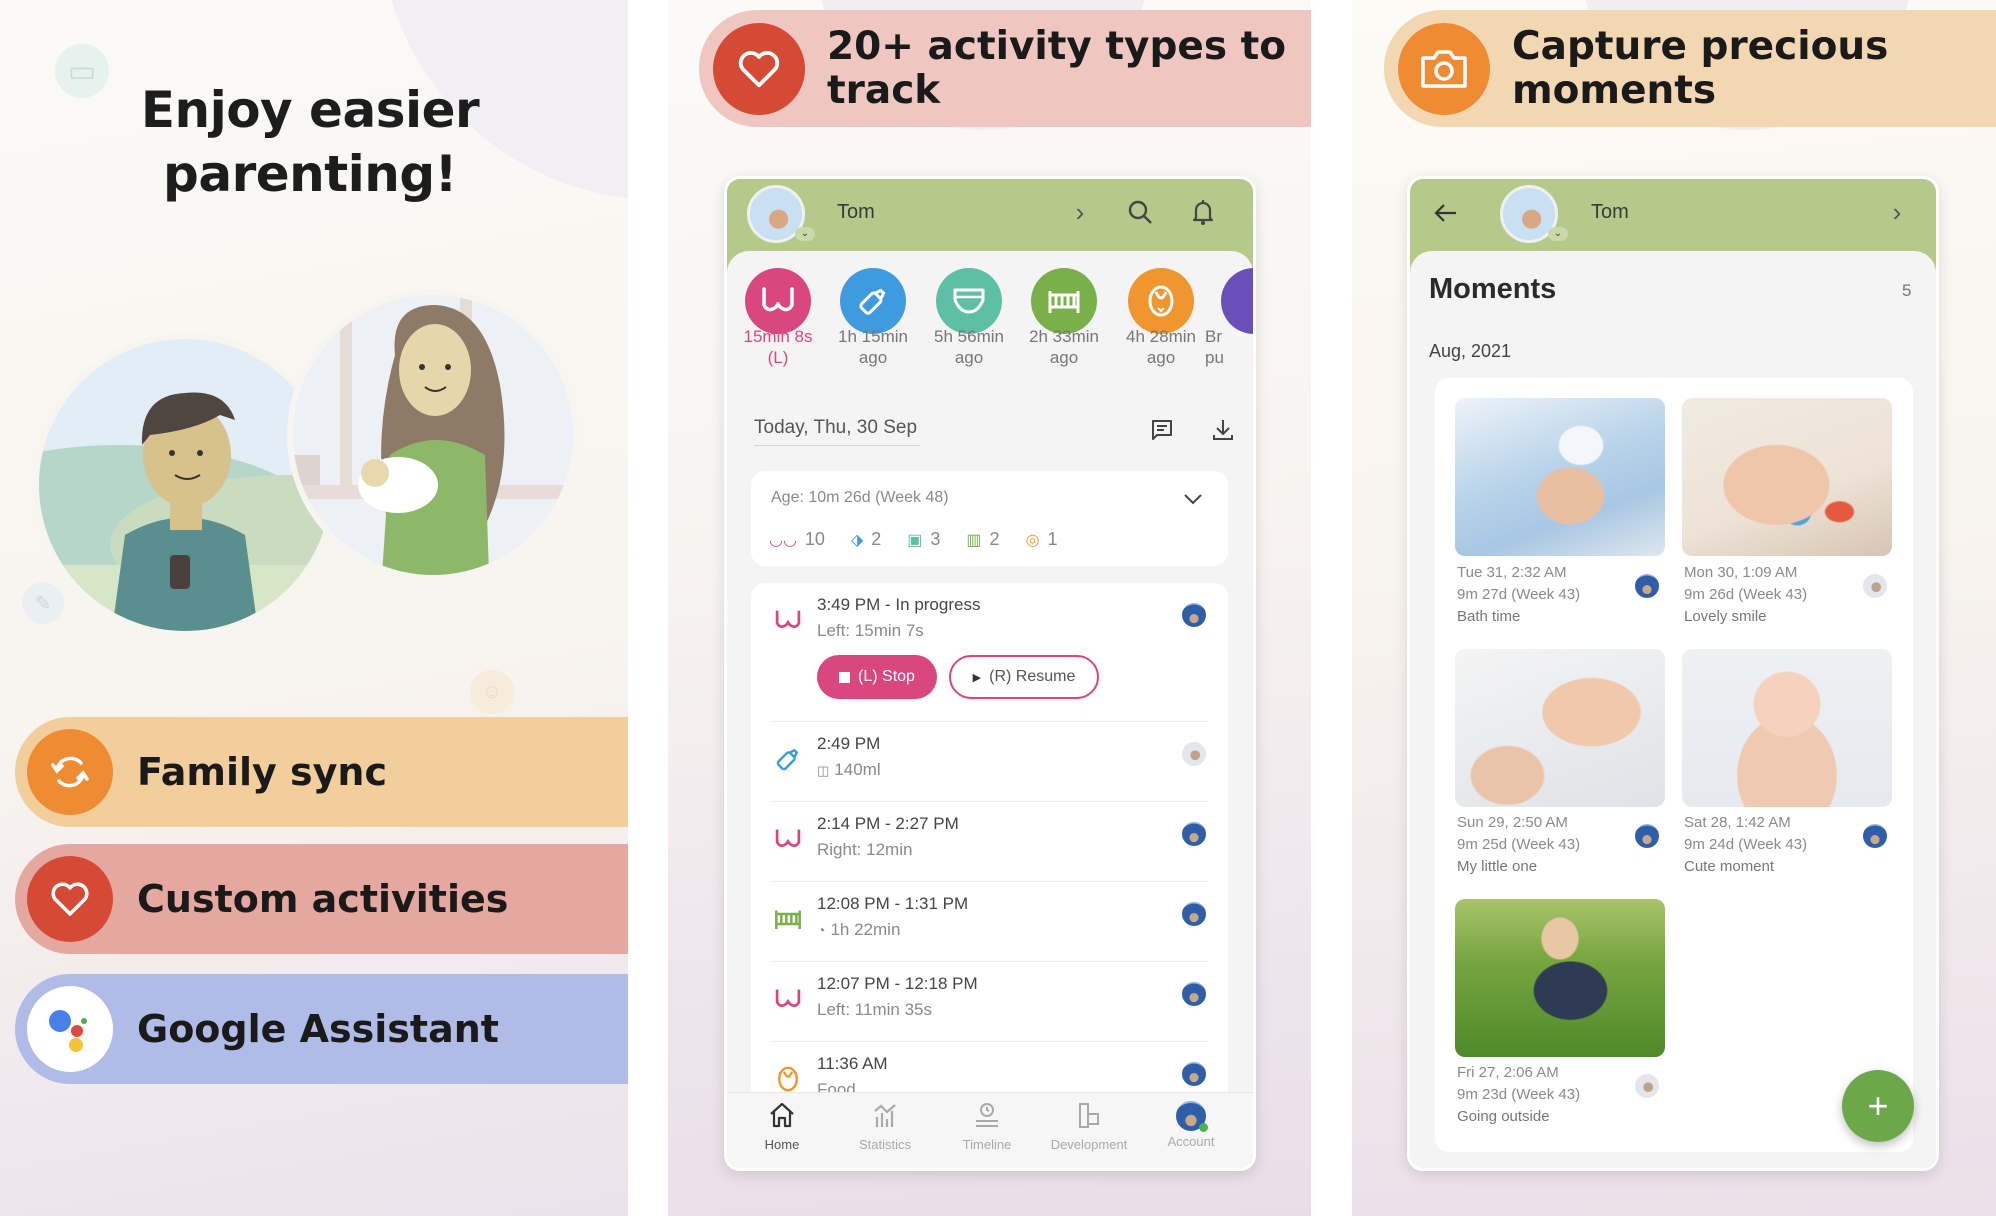  What do you see at coordinates (877, 677) in the screenshot?
I see `stop-button: (L) Stop` at bounding box center [877, 677].